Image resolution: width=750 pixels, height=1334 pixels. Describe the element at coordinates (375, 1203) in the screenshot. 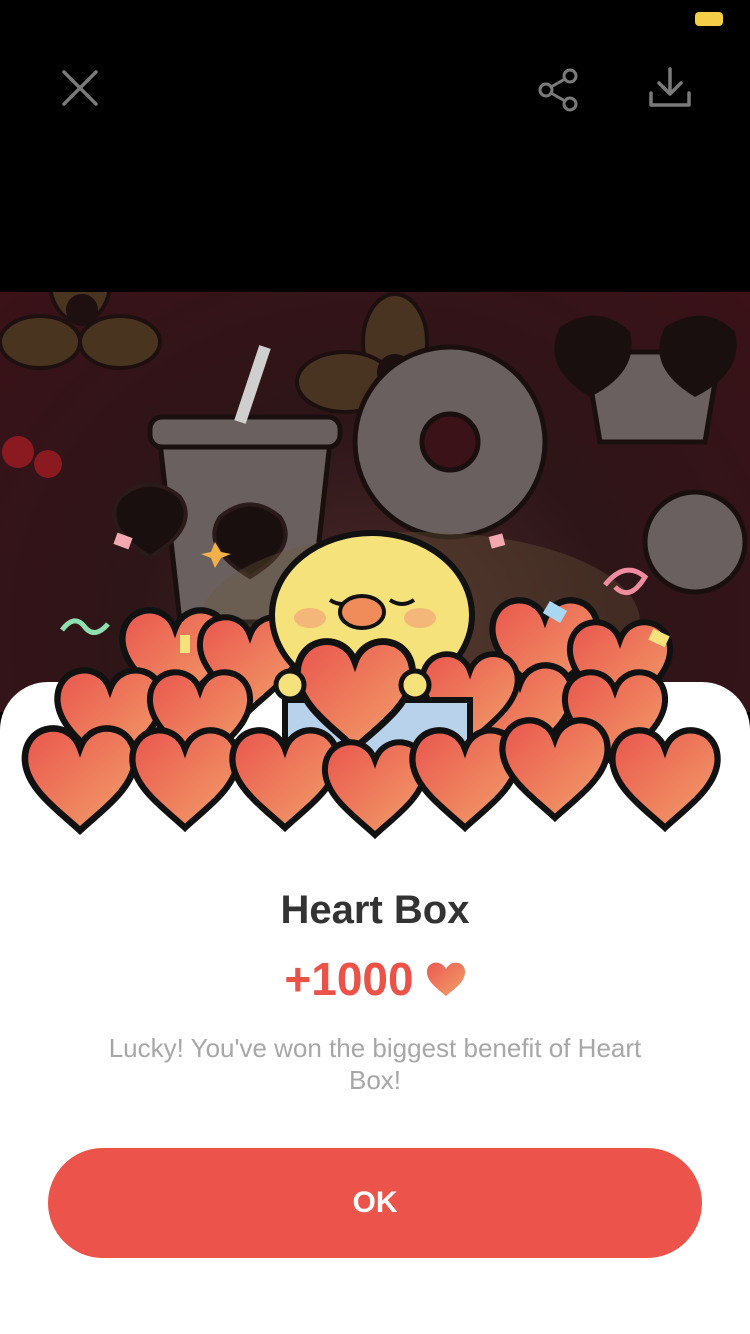

I see `ok-button: OK` at that location.